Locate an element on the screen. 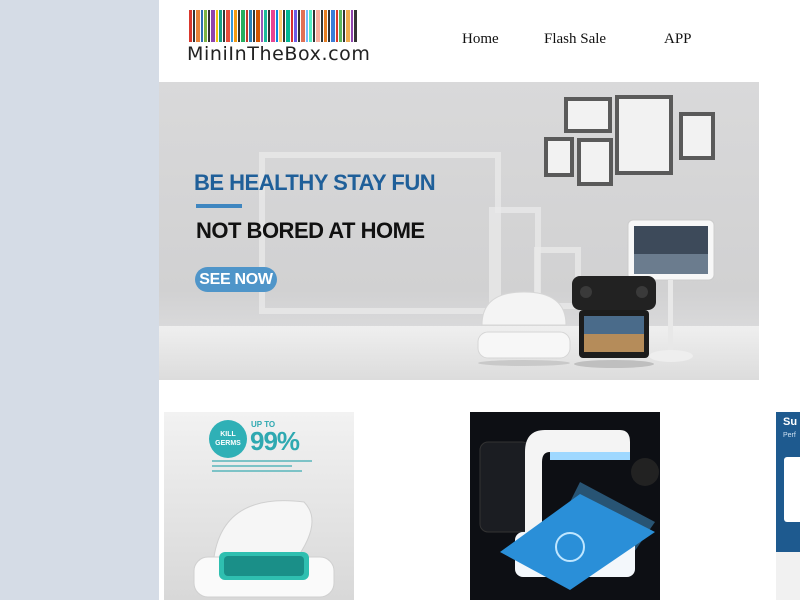 The width and height of the screenshot is (800, 600). see-now-button: SEE NOW is located at coordinates (236, 279).